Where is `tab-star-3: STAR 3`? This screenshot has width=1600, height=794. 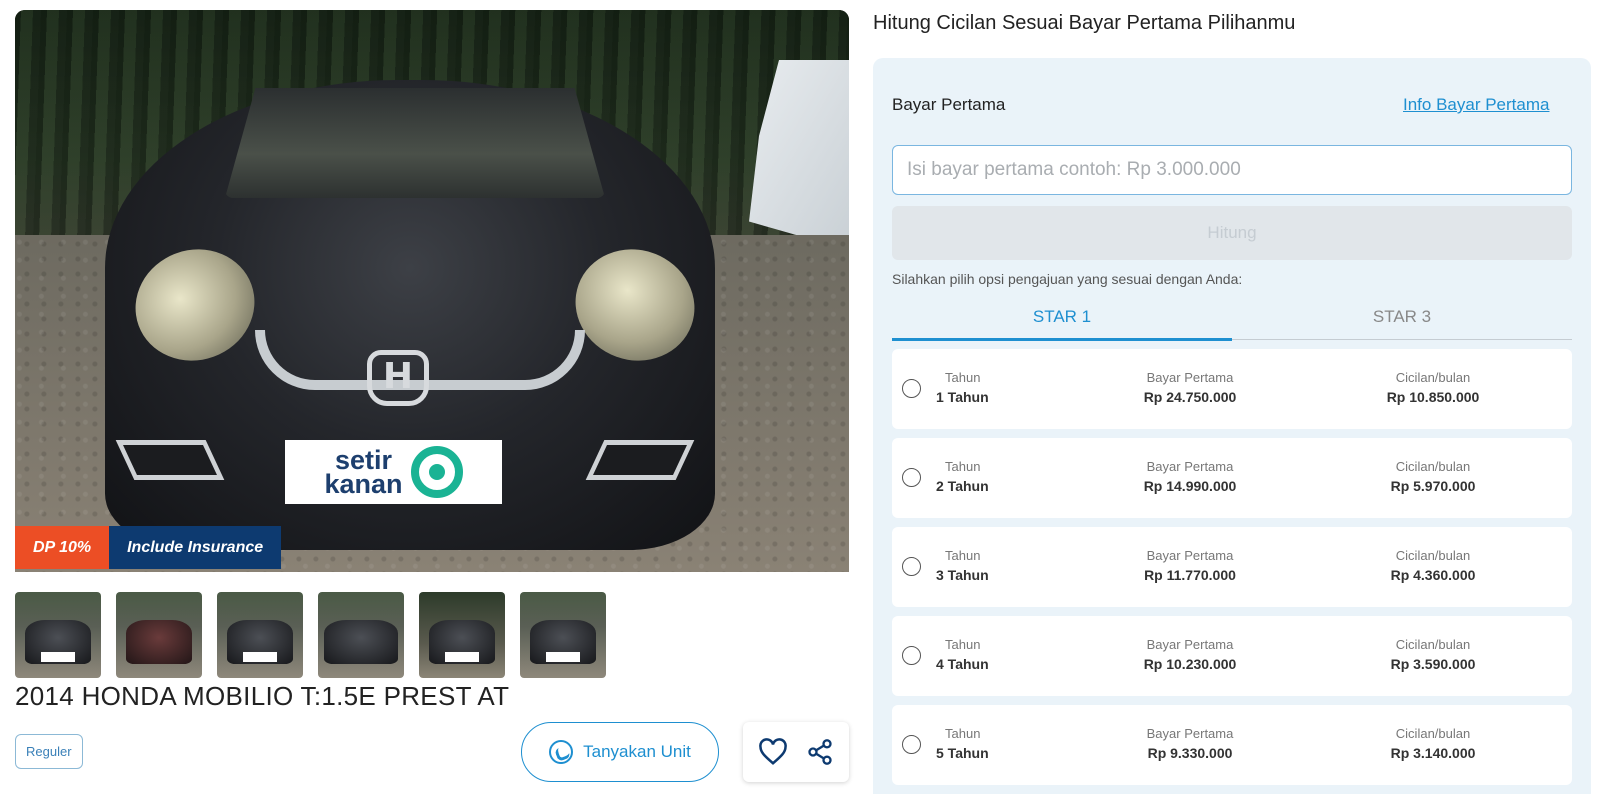 tab-star-3: STAR 3 is located at coordinates (1402, 318).